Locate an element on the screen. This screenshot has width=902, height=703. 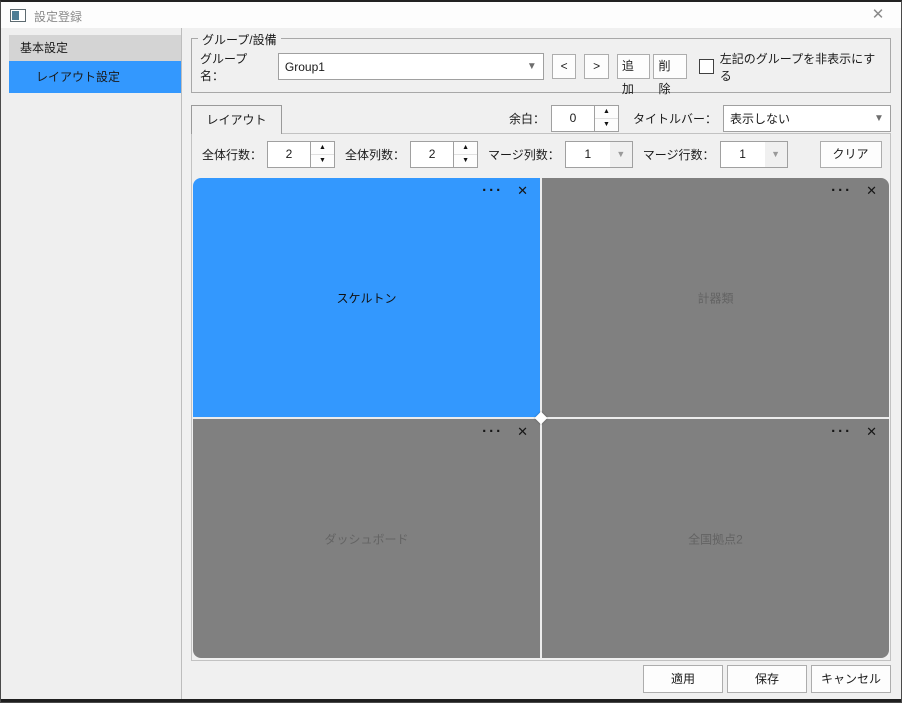
total-rows-value: 2 is located at coordinates (289, 153).